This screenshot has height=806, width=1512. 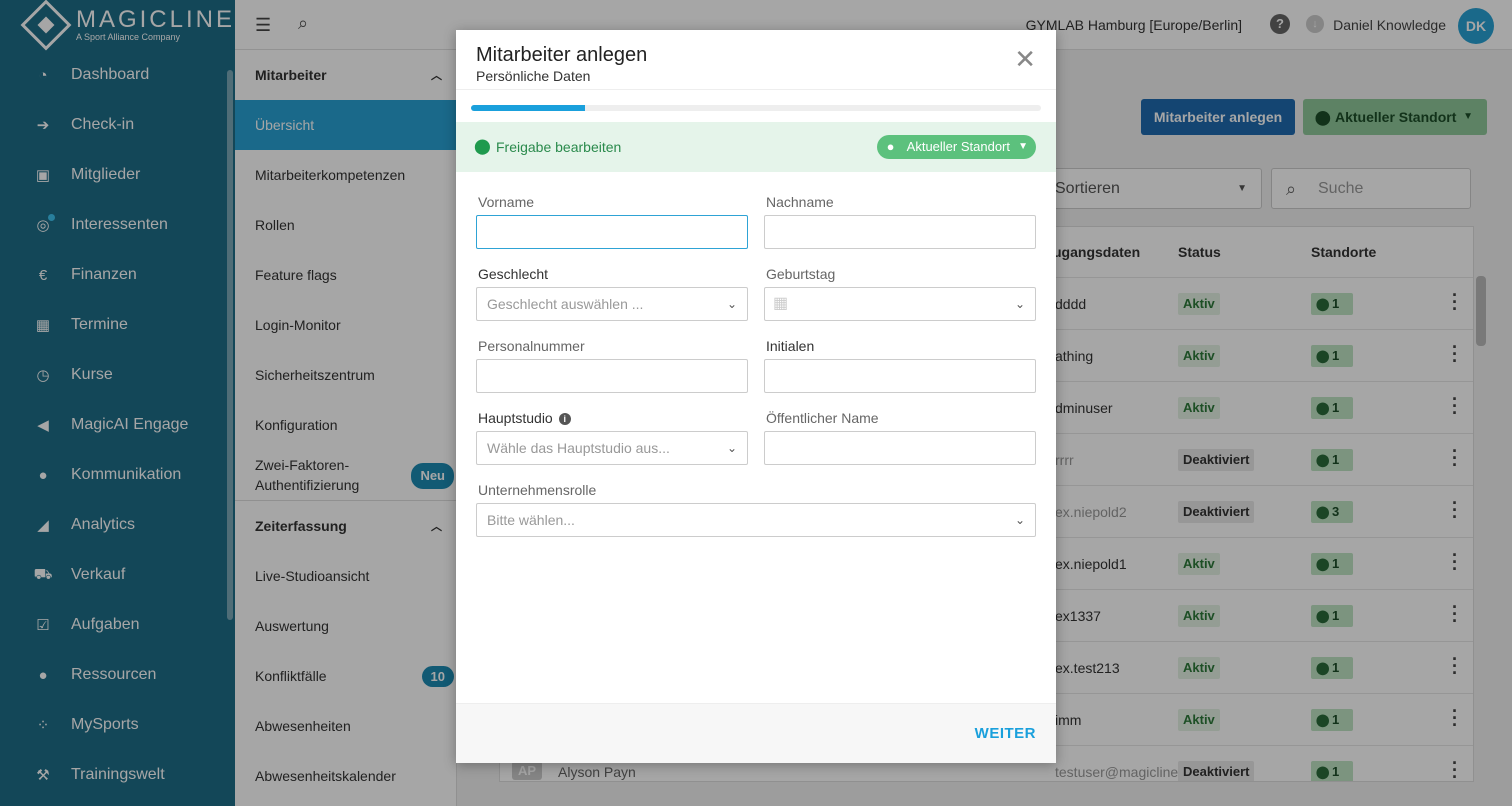 What do you see at coordinates (890, 146) in the screenshot?
I see `location-pin-icon: ●` at bounding box center [890, 146].